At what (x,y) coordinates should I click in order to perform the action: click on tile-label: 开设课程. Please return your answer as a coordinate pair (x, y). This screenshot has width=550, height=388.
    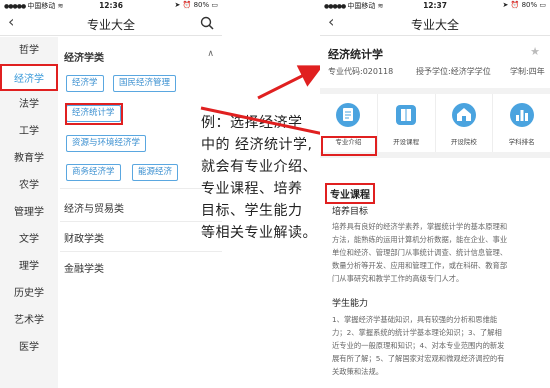
    Looking at the image, I should click on (406, 142).